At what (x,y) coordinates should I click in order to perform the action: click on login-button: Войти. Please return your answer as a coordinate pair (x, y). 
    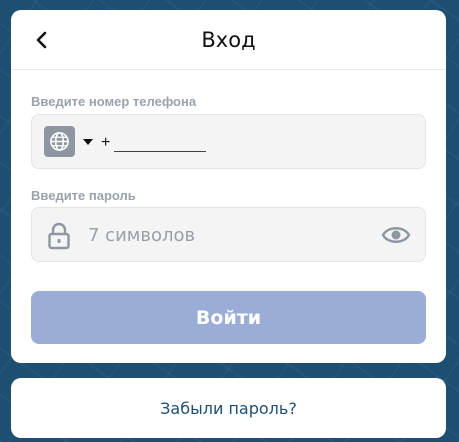
    Looking at the image, I should click on (228, 317).